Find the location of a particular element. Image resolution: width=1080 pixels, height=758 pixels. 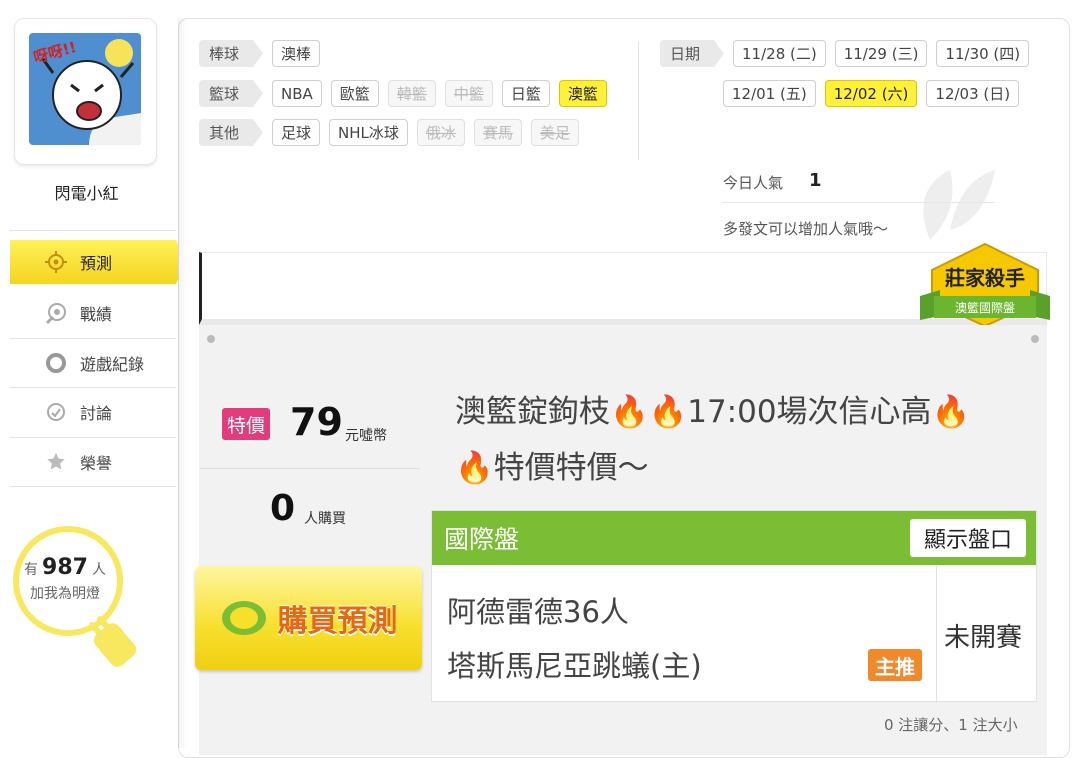

show-odds-button: 顯示盤口 is located at coordinates (967, 538).